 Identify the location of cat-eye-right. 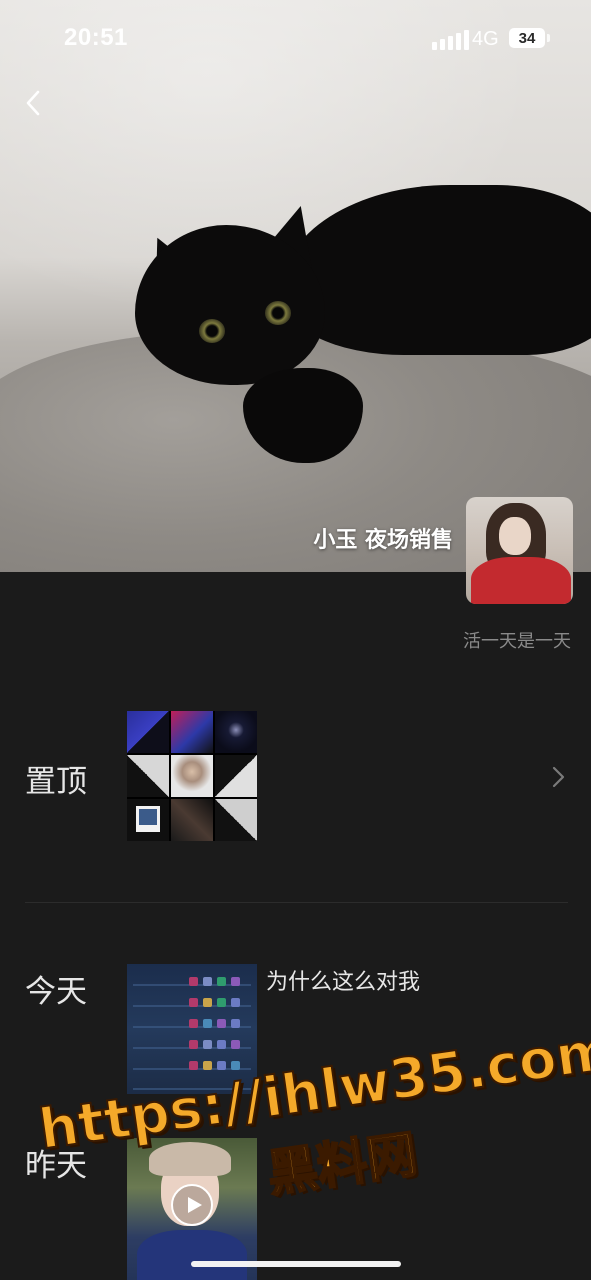
(278, 313).